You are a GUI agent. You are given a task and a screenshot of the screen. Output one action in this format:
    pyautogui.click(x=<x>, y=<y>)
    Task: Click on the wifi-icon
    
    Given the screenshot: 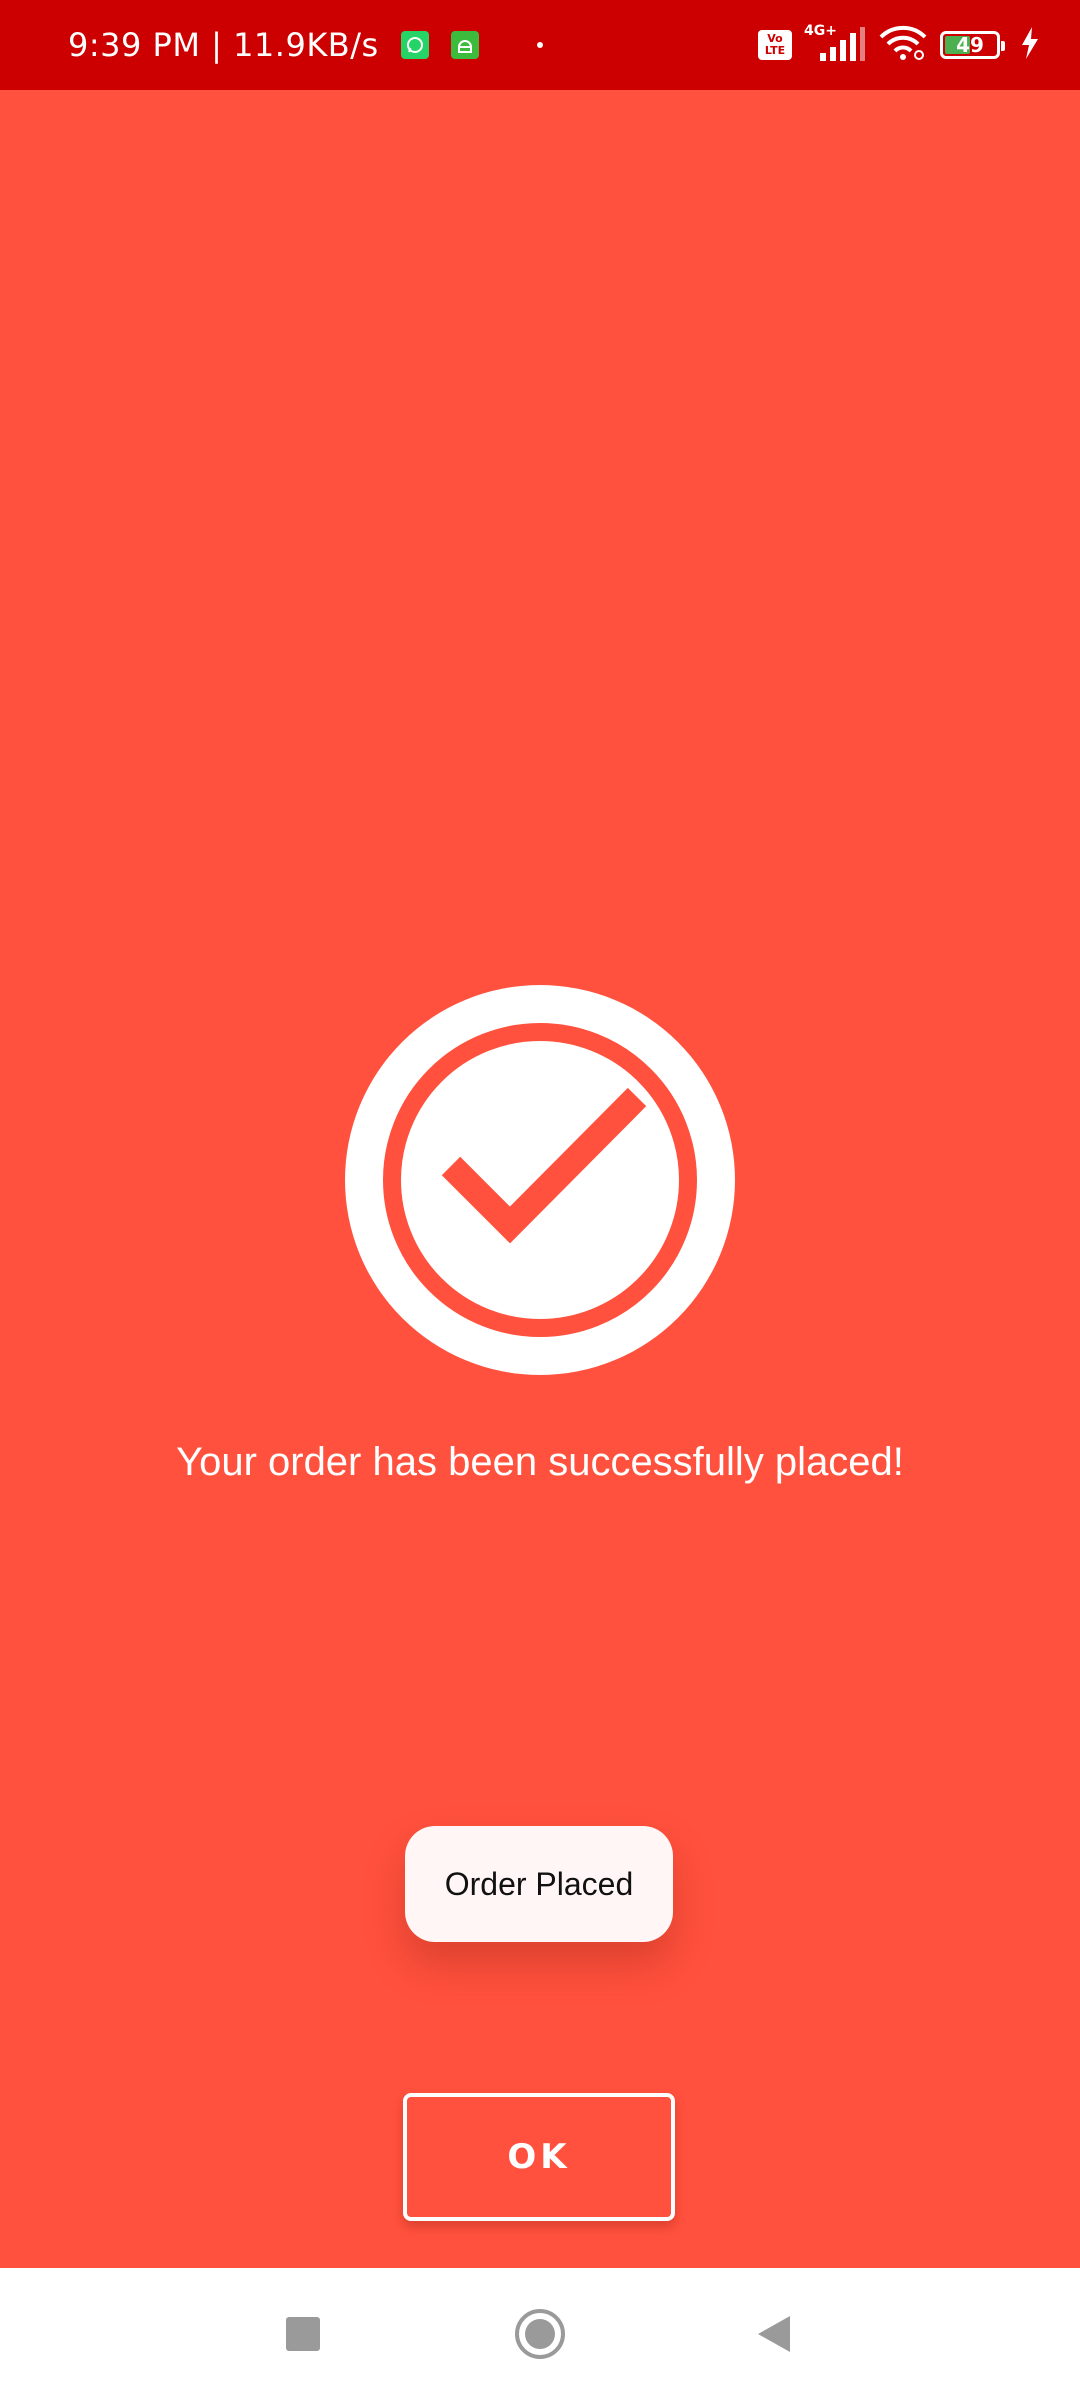 What is the action you would take?
    pyautogui.click(x=903, y=45)
    